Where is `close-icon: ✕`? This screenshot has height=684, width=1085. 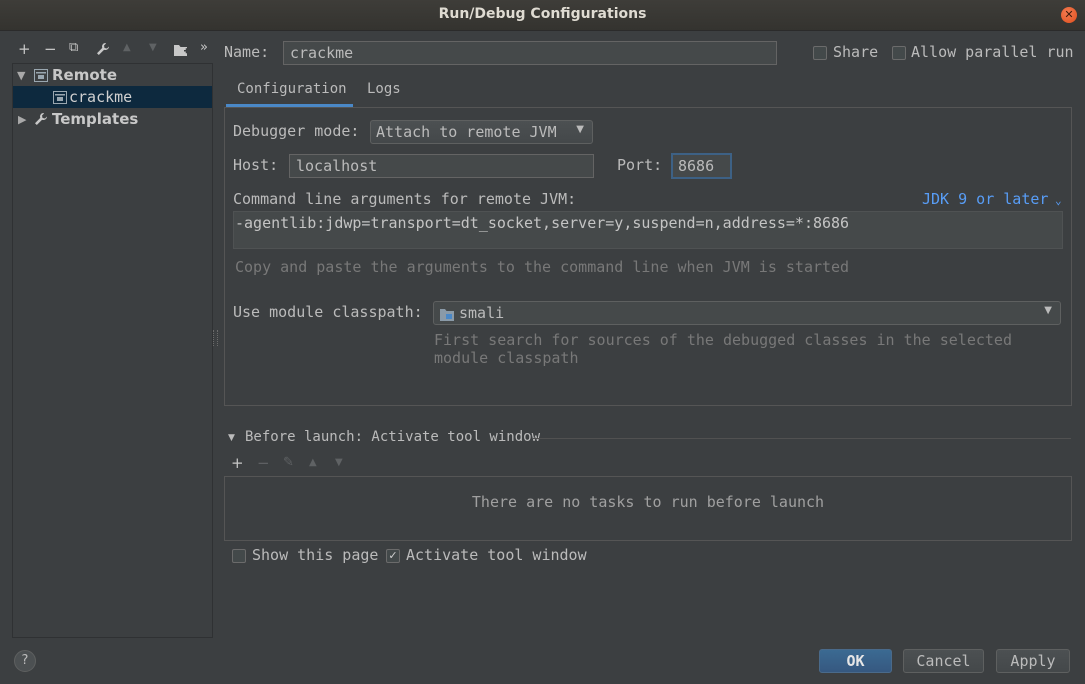
close-icon: ✕ is located at coordinates (1069, 15).